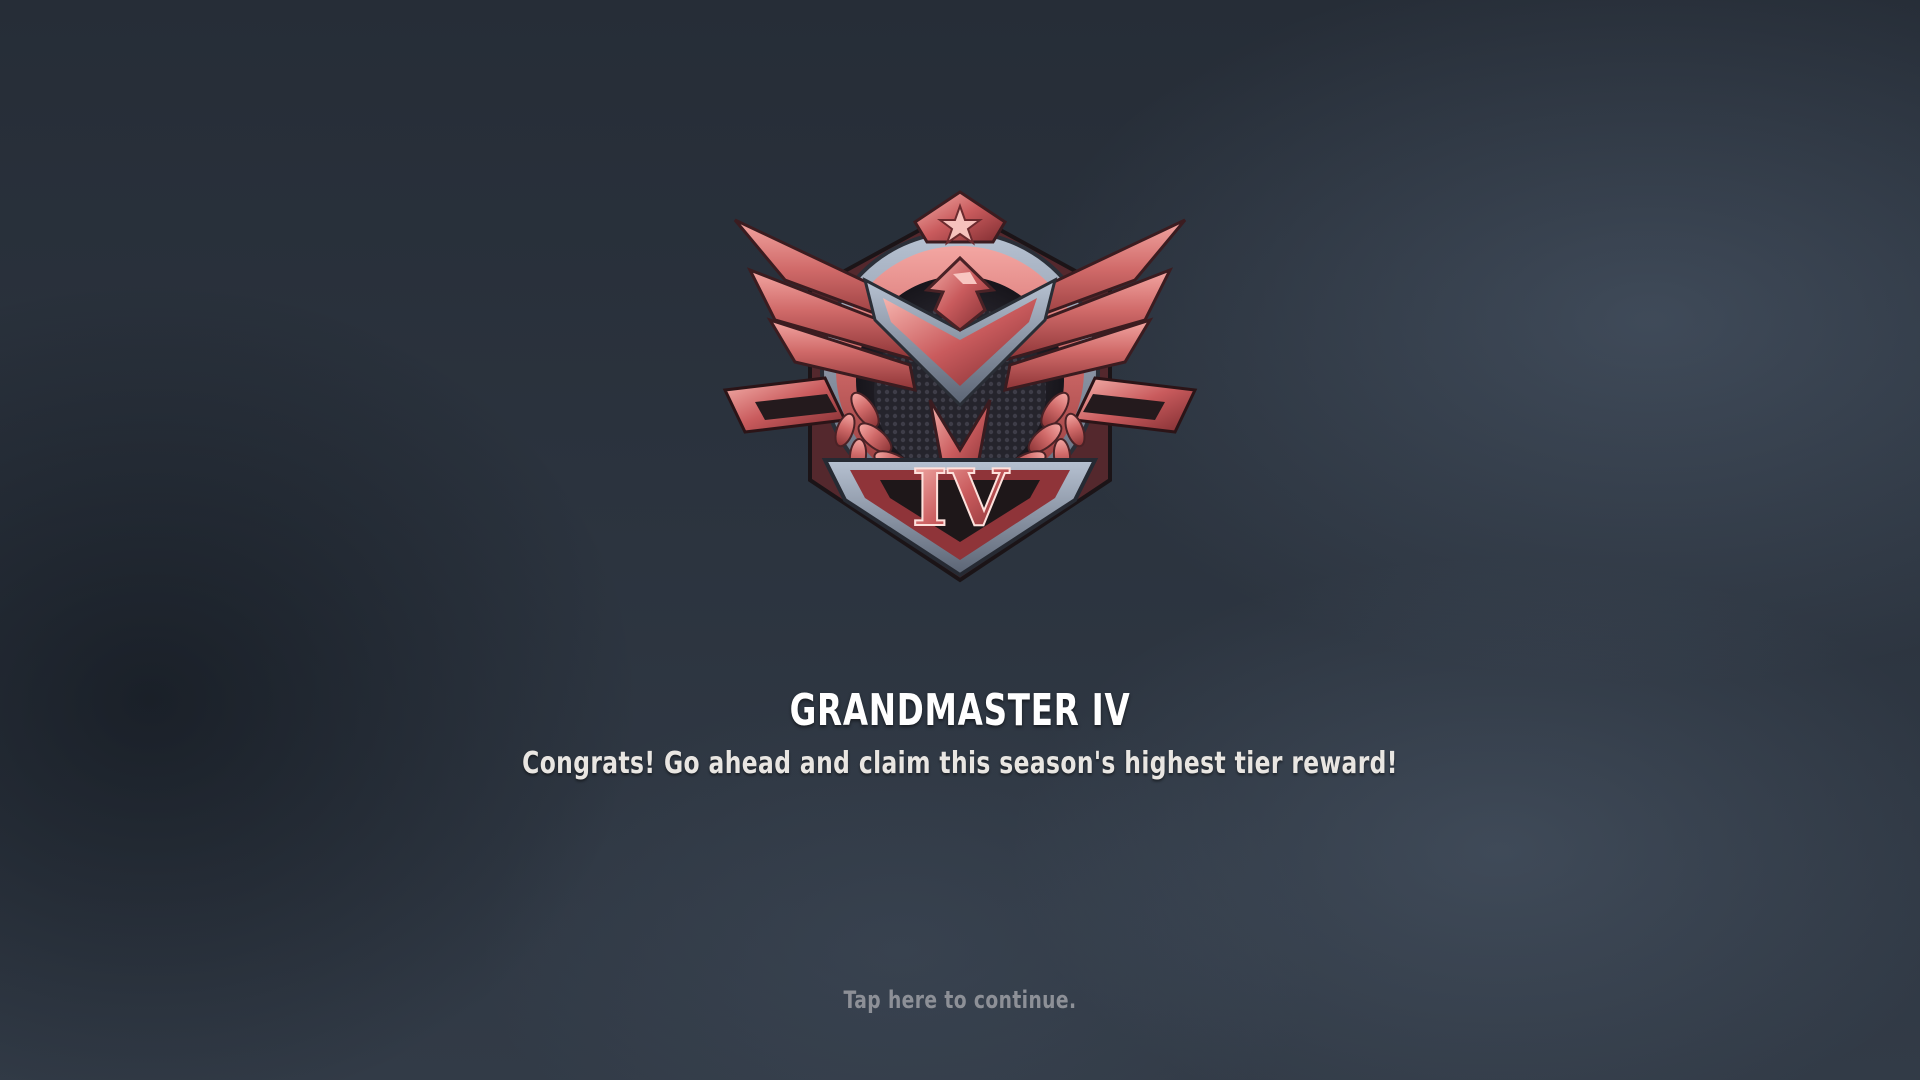  What do you see at coordinates (960, 1000) in the screenshot?
I see `tap-to-continue-prompt: Tap here to continue.` at bounding box center [960, 1000].